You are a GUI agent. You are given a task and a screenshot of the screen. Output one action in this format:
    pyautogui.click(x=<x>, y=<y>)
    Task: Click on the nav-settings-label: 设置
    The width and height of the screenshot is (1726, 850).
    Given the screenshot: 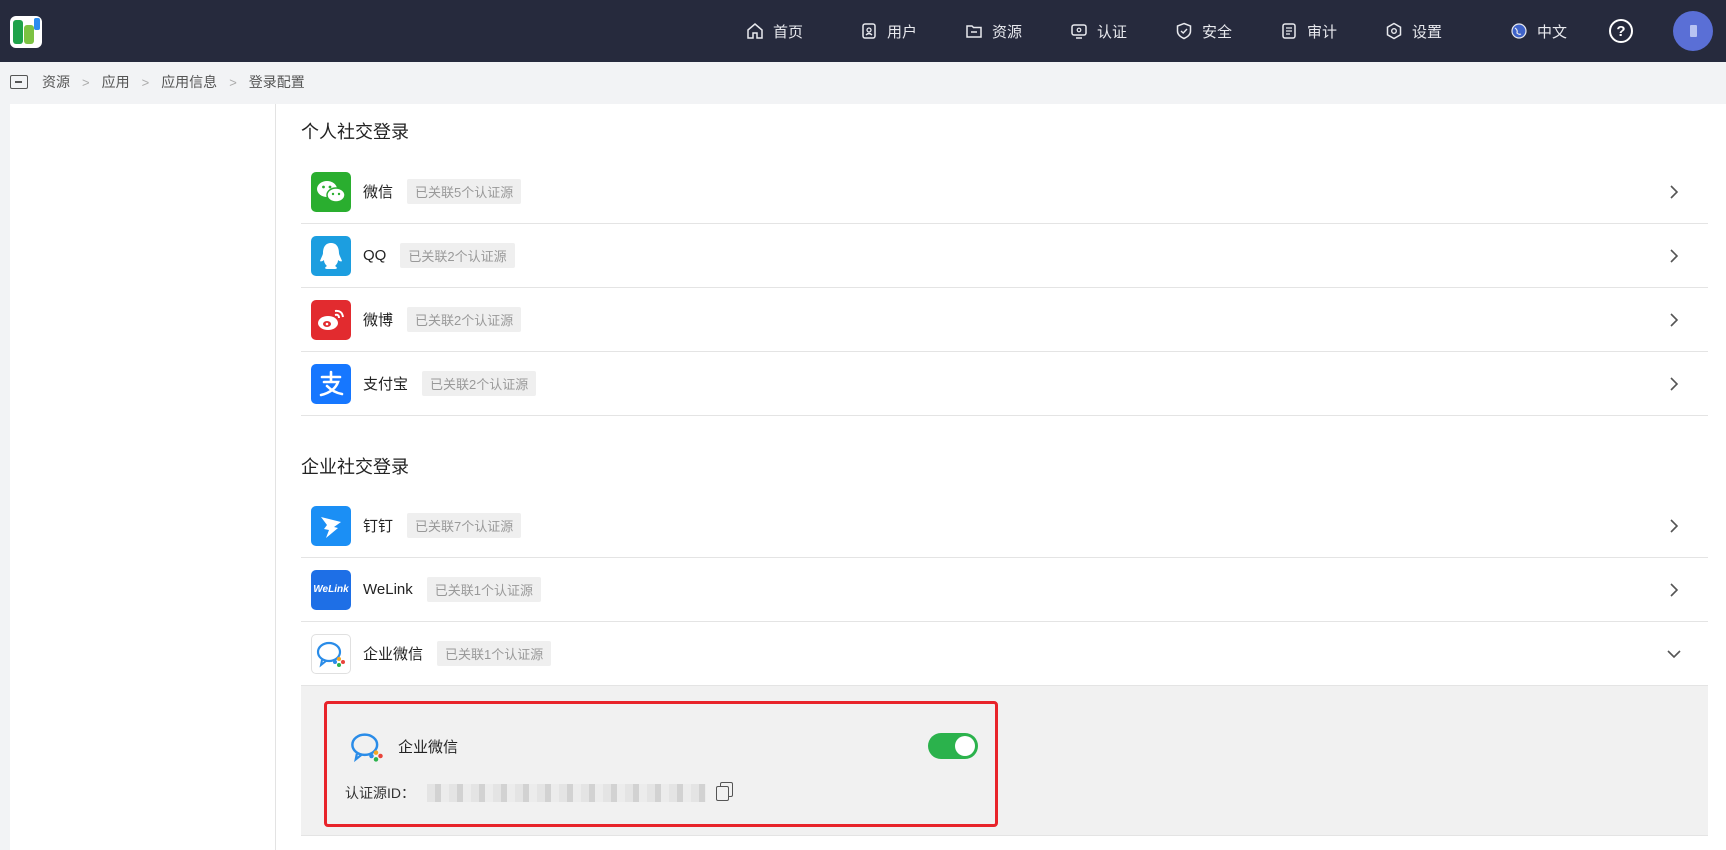 What is the action you would take?
    pyautogui.click(x=1427, y=32)
    